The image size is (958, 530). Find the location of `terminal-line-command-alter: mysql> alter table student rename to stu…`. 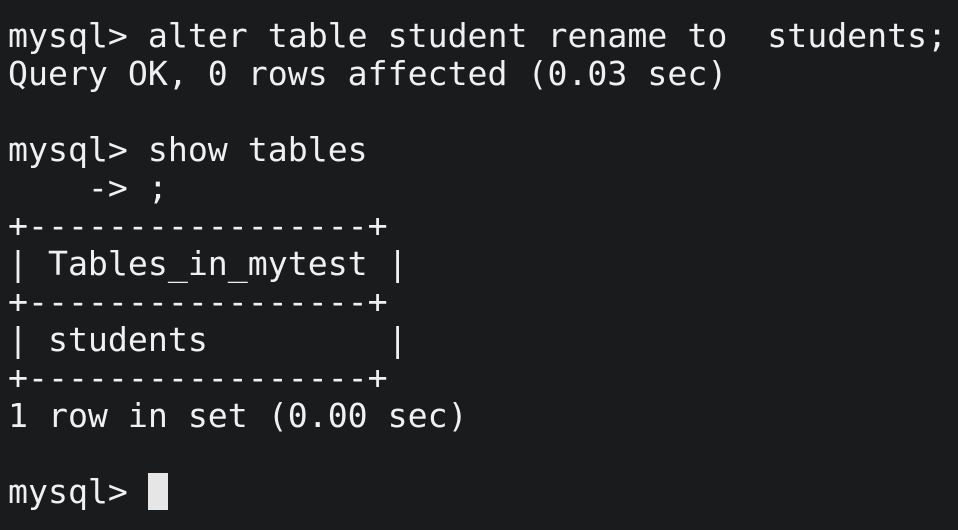

terminal-line-command-alter: mysql> alter table student rename to stu… is located at coordinates (478, 35).